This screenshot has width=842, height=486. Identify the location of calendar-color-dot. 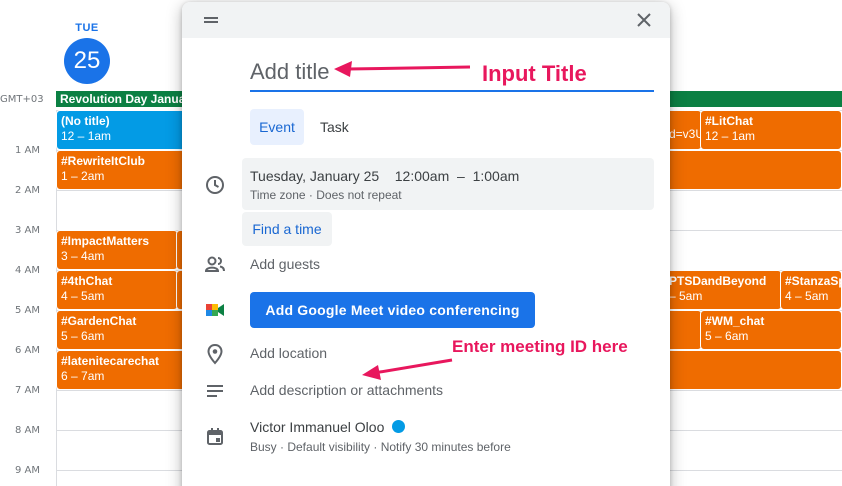
(399, 426).